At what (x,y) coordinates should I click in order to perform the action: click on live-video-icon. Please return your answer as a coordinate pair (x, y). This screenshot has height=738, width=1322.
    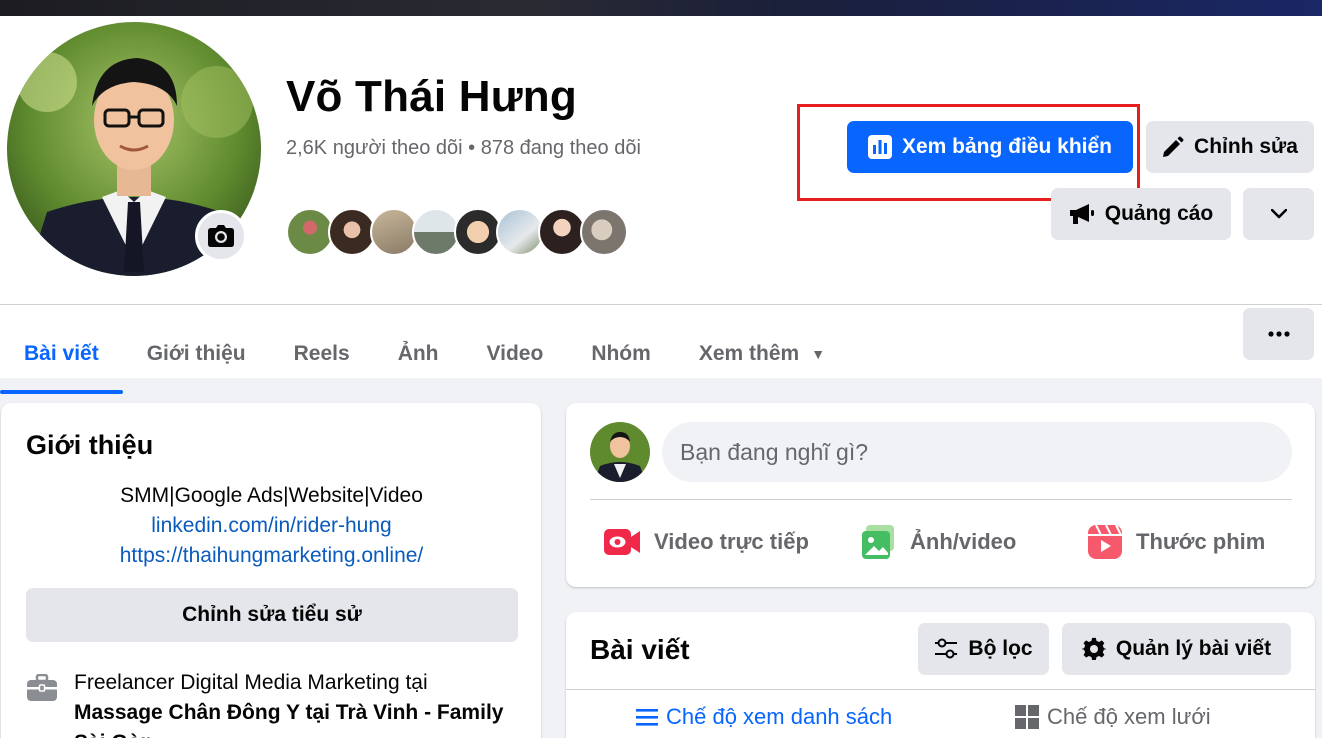
    Looking at the image, I should click on (622, 542).